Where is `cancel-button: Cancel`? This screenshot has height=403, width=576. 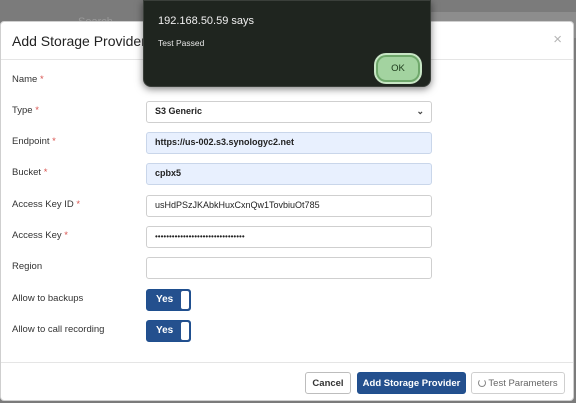 cancel-button: Cancel is located at coordinates (328, 383).